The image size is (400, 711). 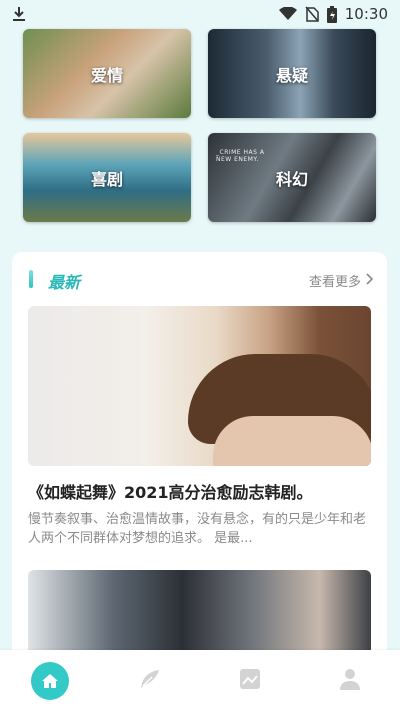 I want to click on category-suspense-card: 悬疑, so click(x=292, y=73).